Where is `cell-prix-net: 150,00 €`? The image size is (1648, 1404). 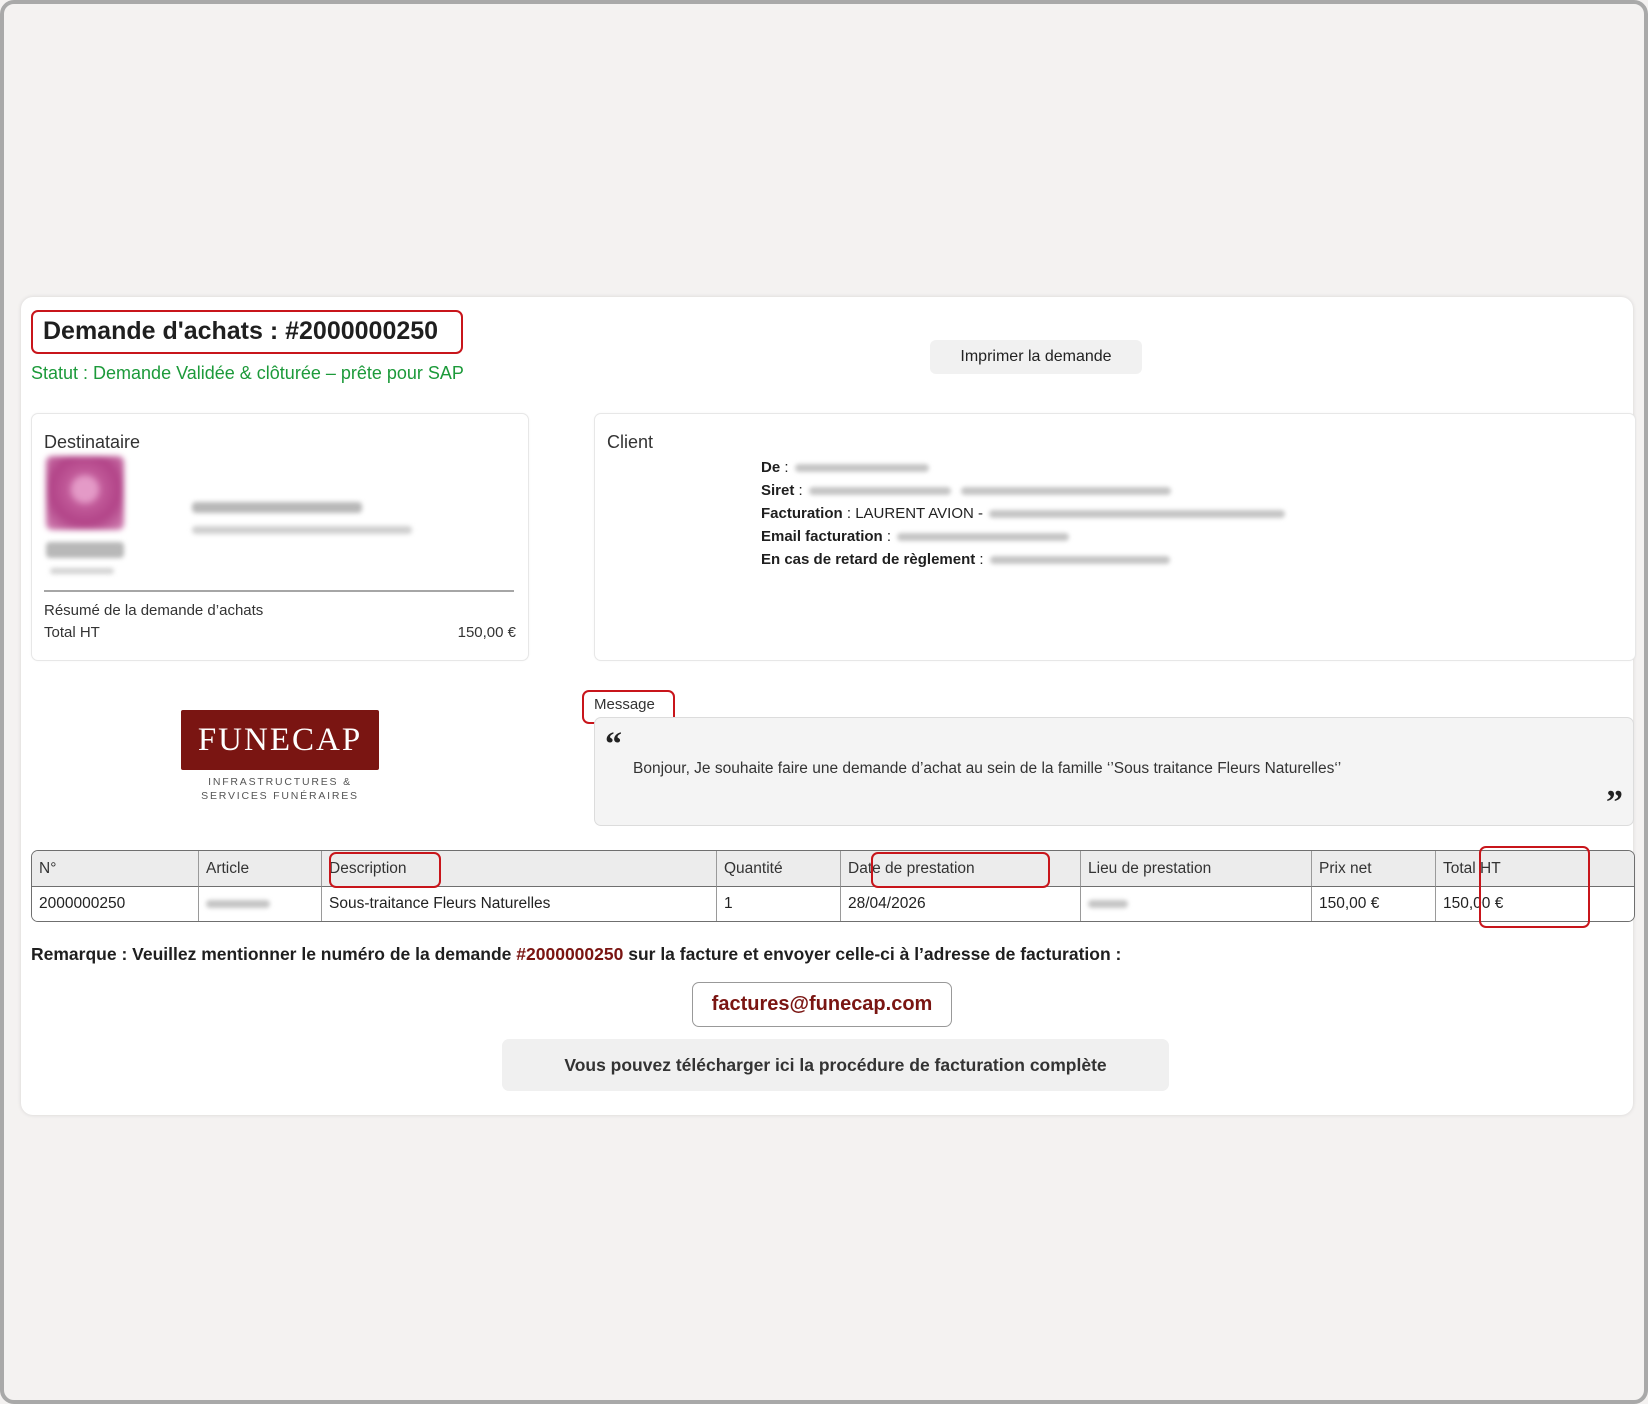
cell-prix-net: 150,00 € is located at coordinates (1374, 904).